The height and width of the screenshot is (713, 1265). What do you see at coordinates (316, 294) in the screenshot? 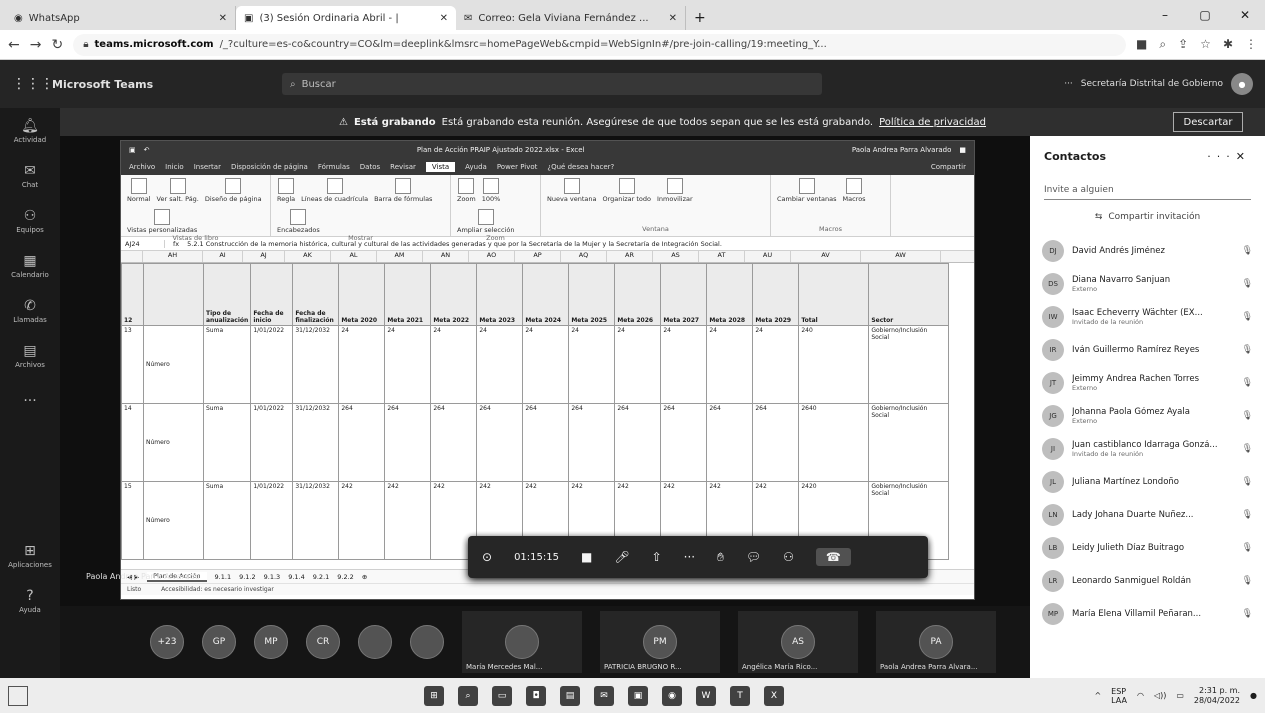
I see `column-header-cell: Fecha de finalización` at bounding box center [316, 294].